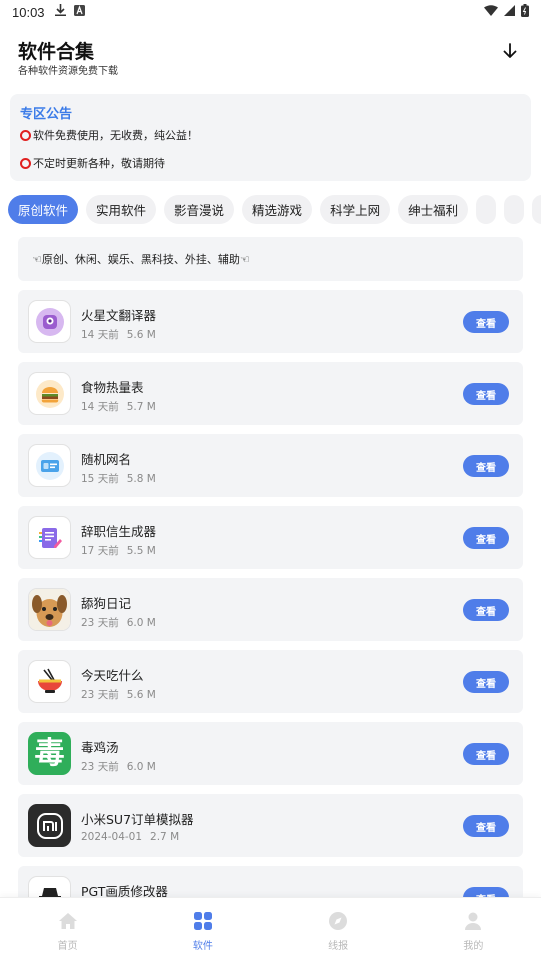 The width and height of the screenshot is (541, 961). I want to click on compass-icon, so click(338, 923).